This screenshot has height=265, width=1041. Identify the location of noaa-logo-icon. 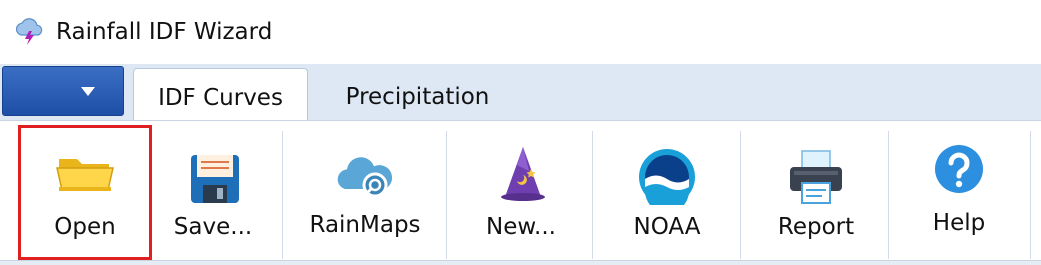
(667, 177).